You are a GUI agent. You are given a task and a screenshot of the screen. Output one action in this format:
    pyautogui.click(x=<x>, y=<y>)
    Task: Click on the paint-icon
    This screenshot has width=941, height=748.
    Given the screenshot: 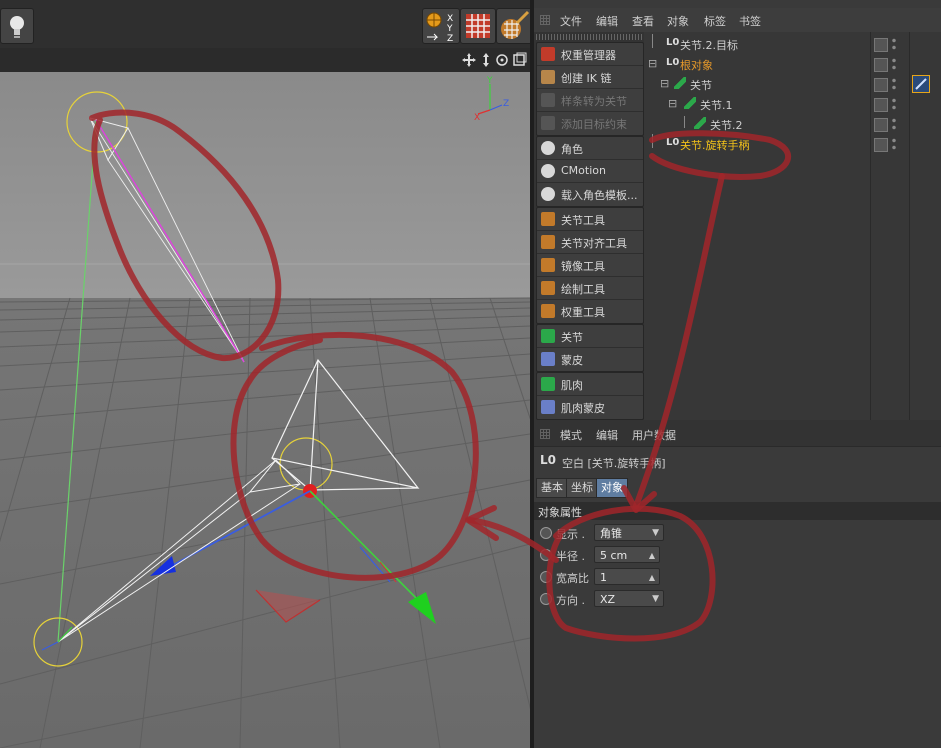 What is the action you would take?
    pyautogui.click(x=548, y=288)
    